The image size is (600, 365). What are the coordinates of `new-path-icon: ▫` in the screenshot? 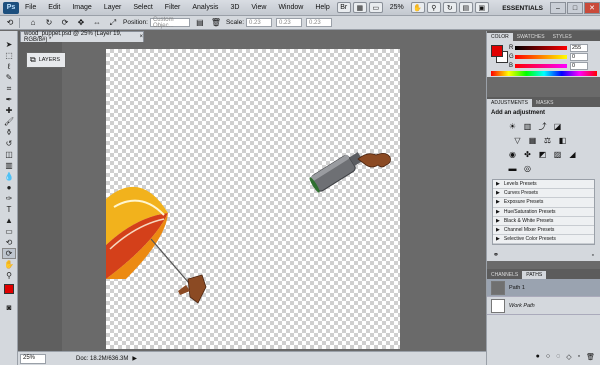 It's located at (579, 358).